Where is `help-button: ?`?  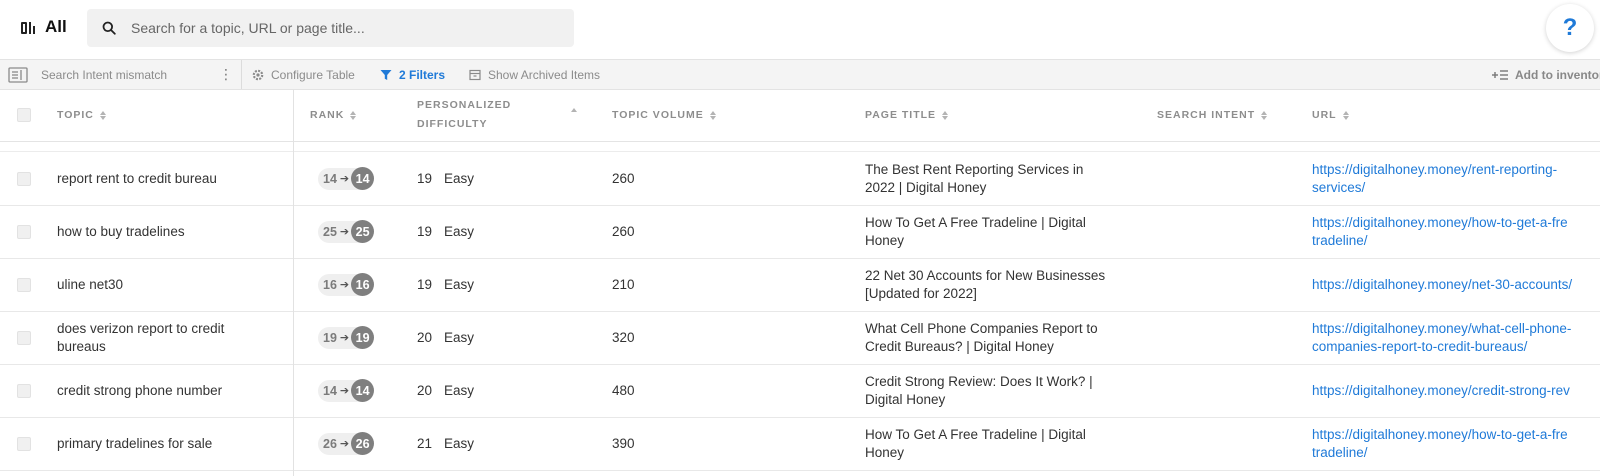
help-button: ? is located at coordinates (1570, 28).